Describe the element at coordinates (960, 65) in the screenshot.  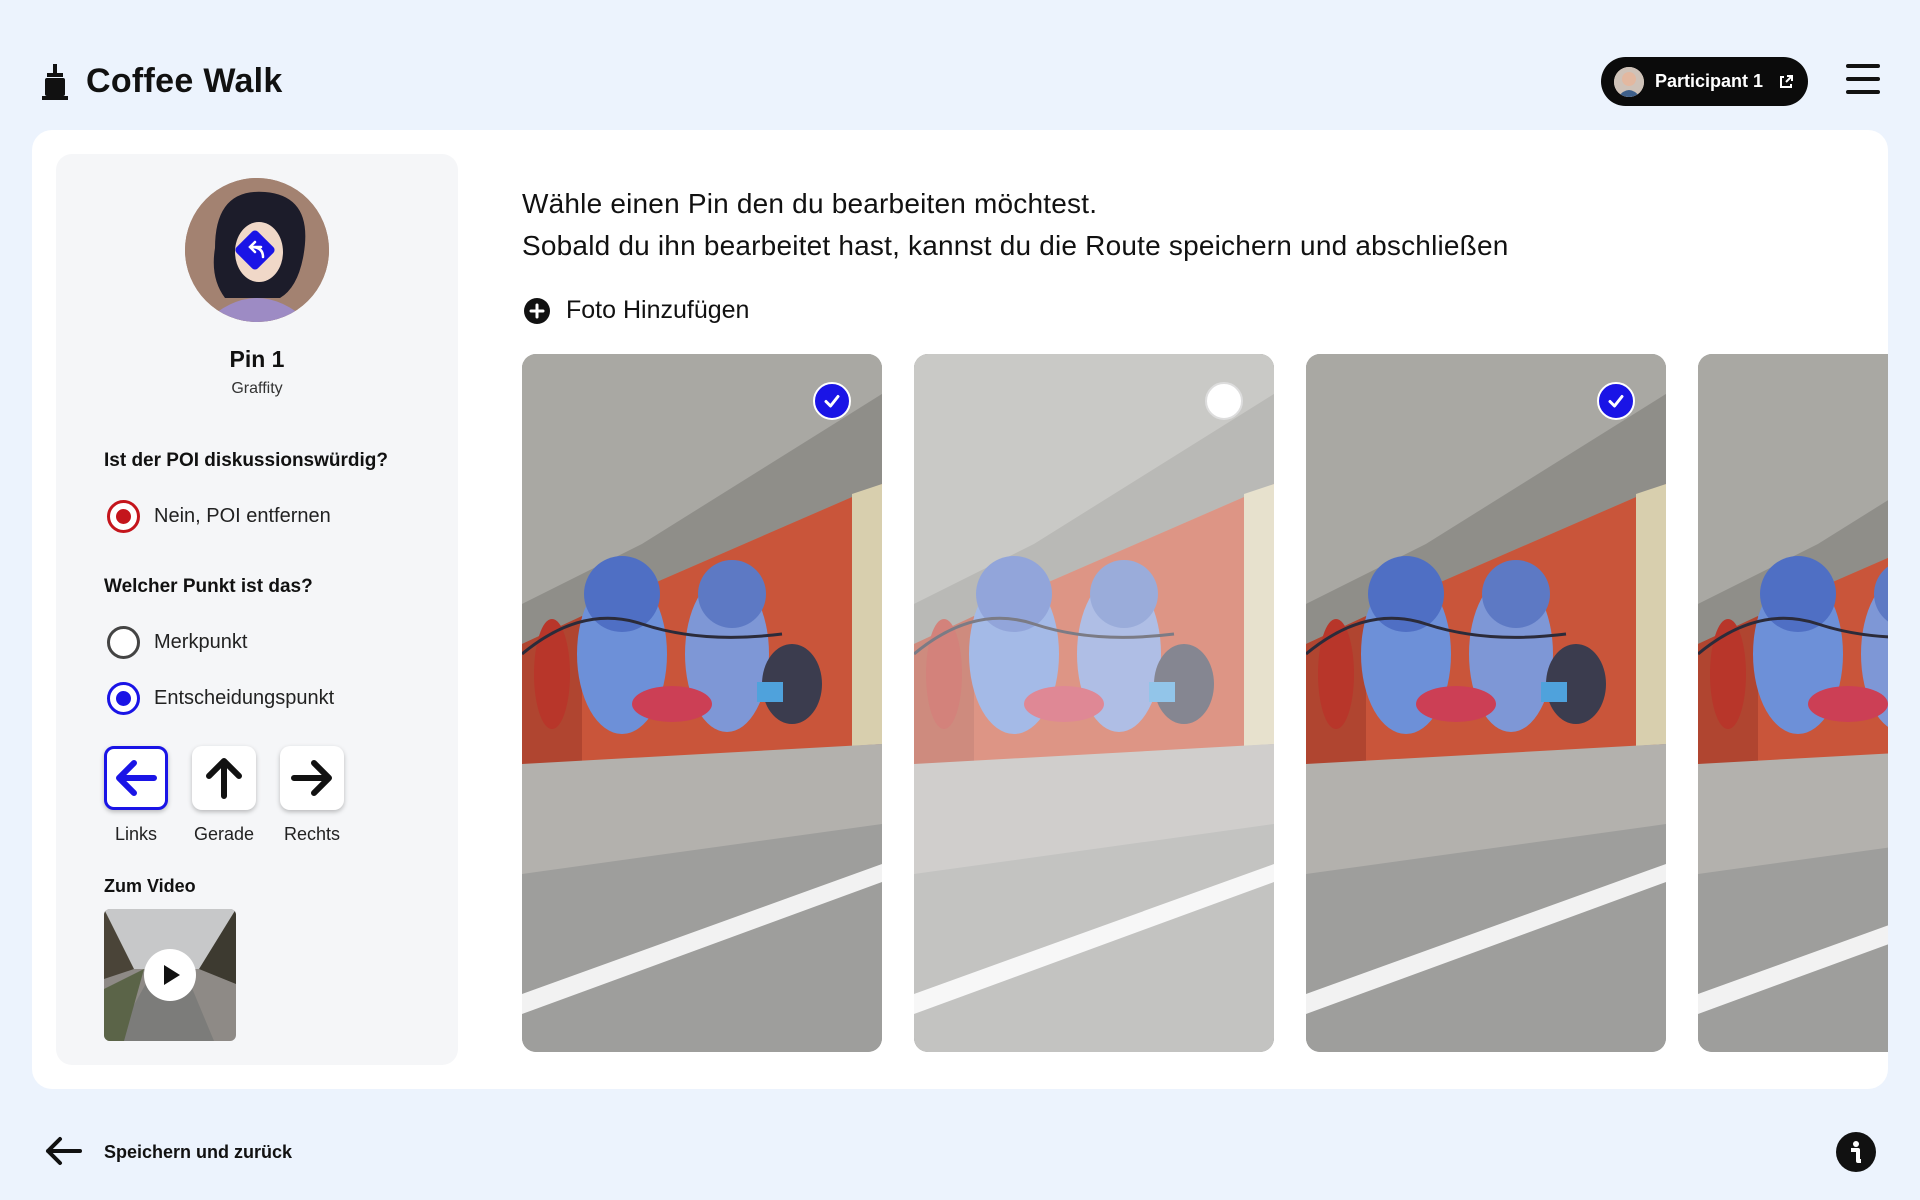
I see `app-header: Coffee Walk Participant 1` at that location.